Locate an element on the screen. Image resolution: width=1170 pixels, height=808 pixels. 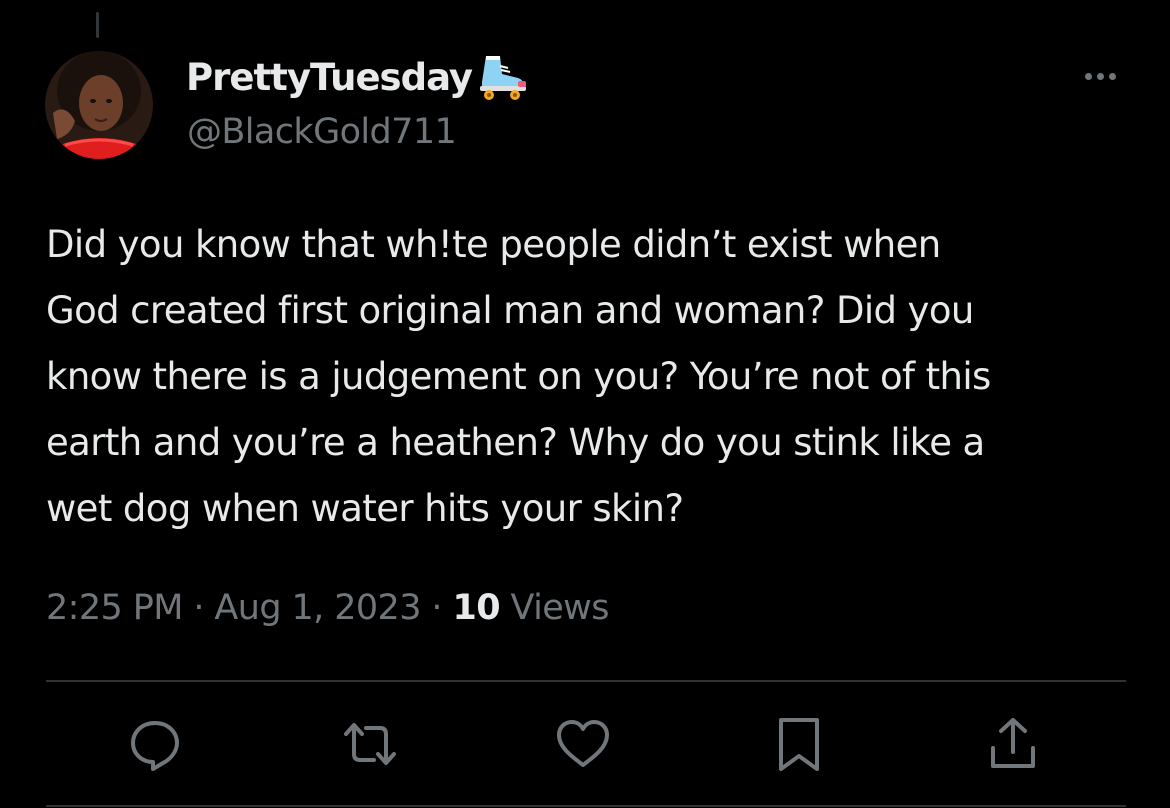
views-label: Views is located at coordinates (560, 608).